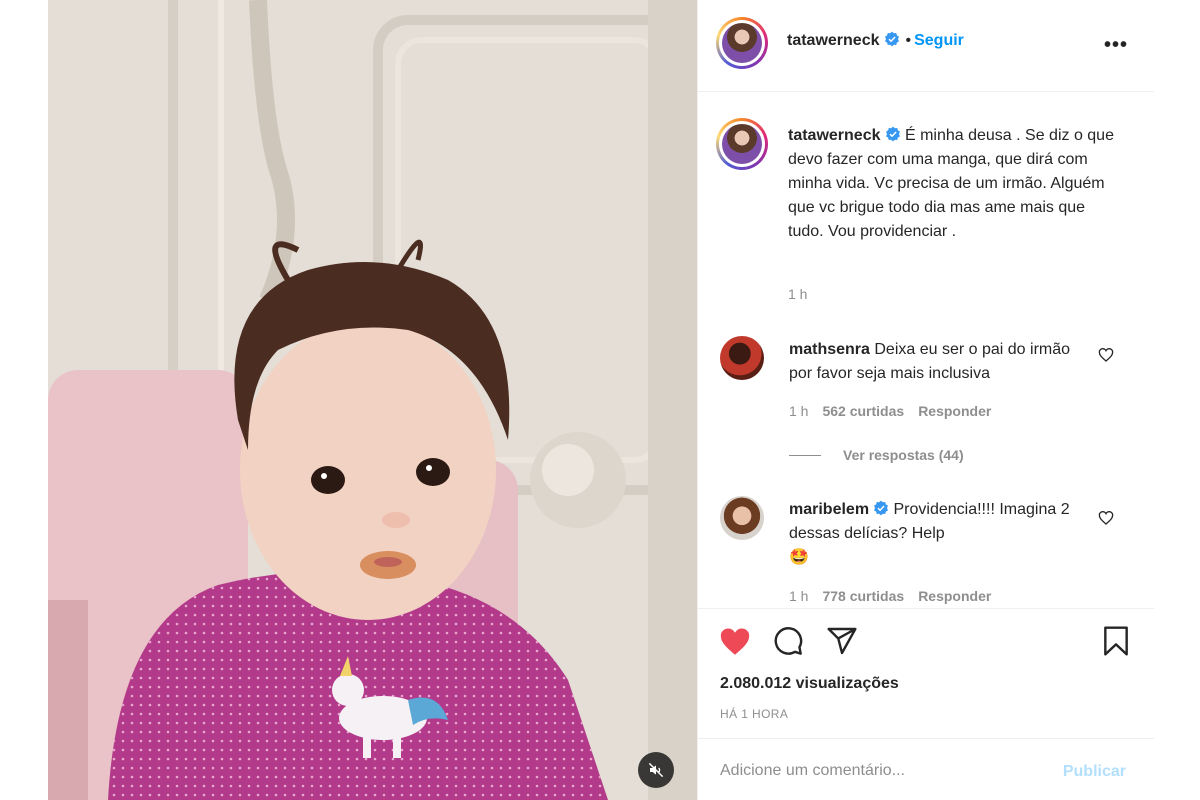 This screenshot has height=800, width=1200. What do you see at coordinates (809, 684) in the screenshot?
I see `view-count: 2.080.012 visualizações` at bounding box center [809, 684].